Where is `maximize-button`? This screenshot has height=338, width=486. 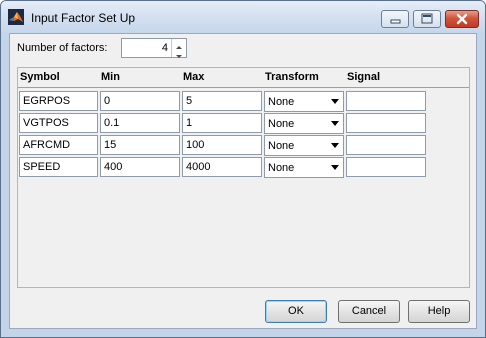 maximize-button is located at coordinates (427, 19).